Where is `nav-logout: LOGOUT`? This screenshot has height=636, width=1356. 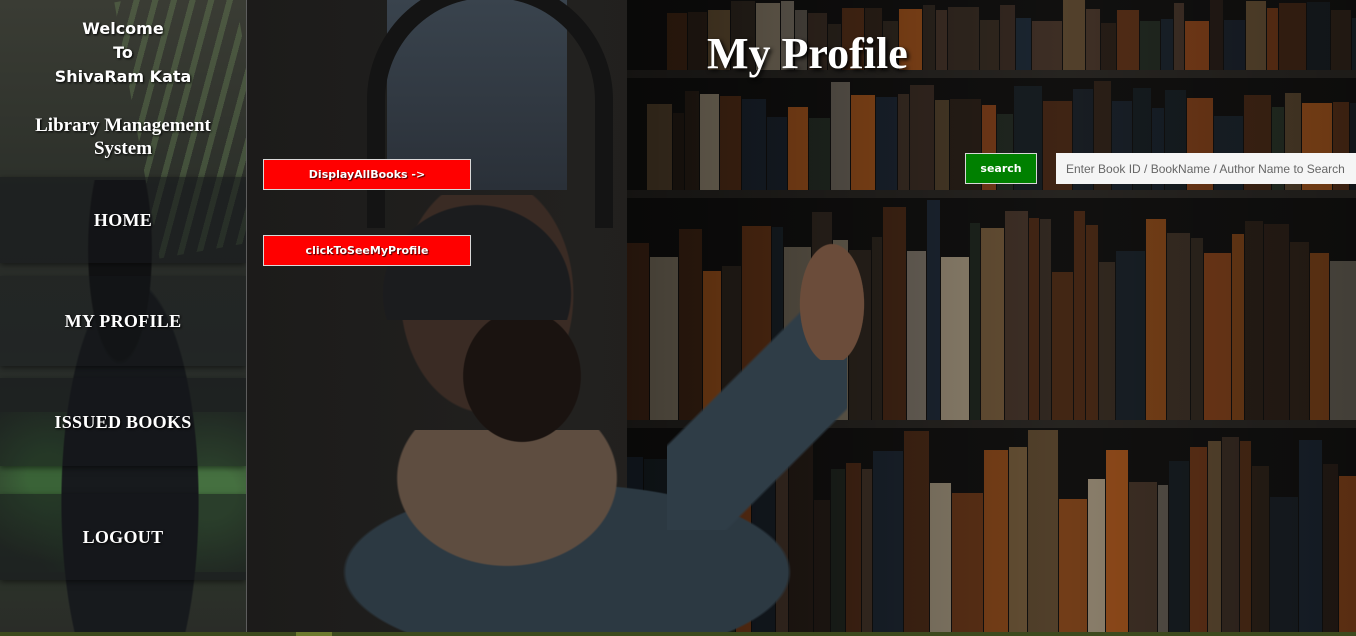 nav-logout: LOGOUT is located at coordinates (123, 537).